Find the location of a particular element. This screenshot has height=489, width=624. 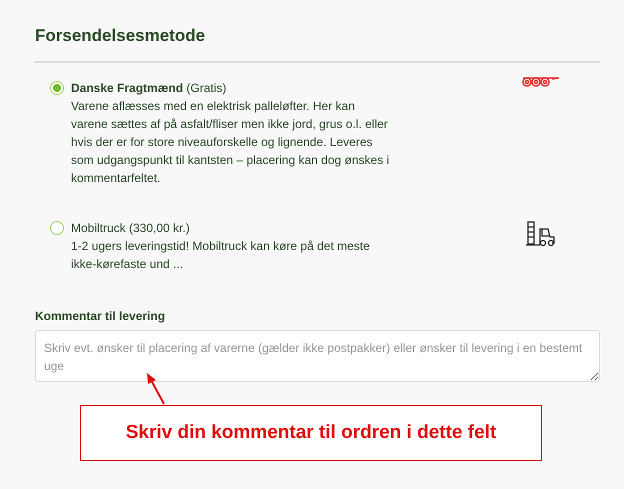

section-title: Forsendelsesmetode is located at coordinates (120, 36).